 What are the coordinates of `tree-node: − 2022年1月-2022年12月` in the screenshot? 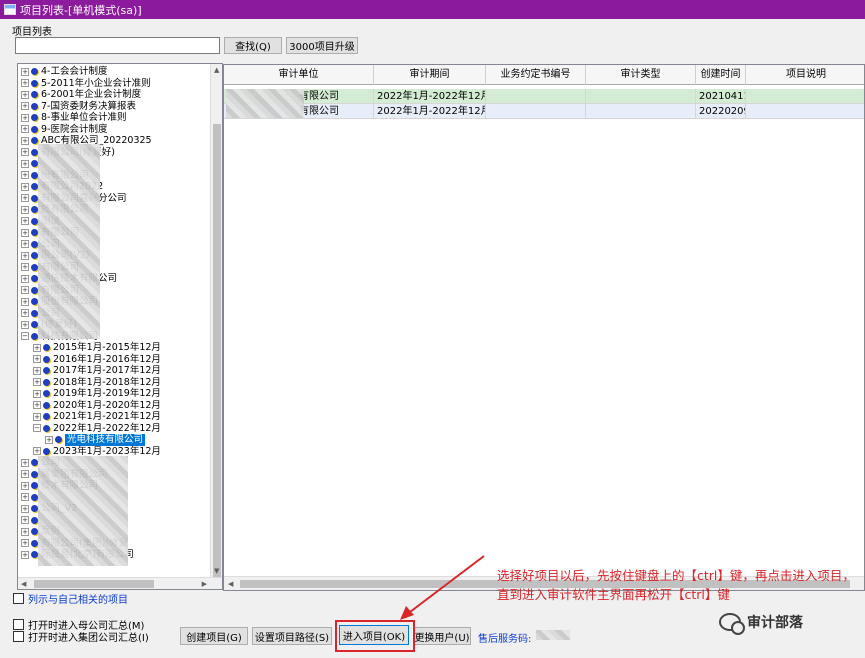 It's located at (97, 429).